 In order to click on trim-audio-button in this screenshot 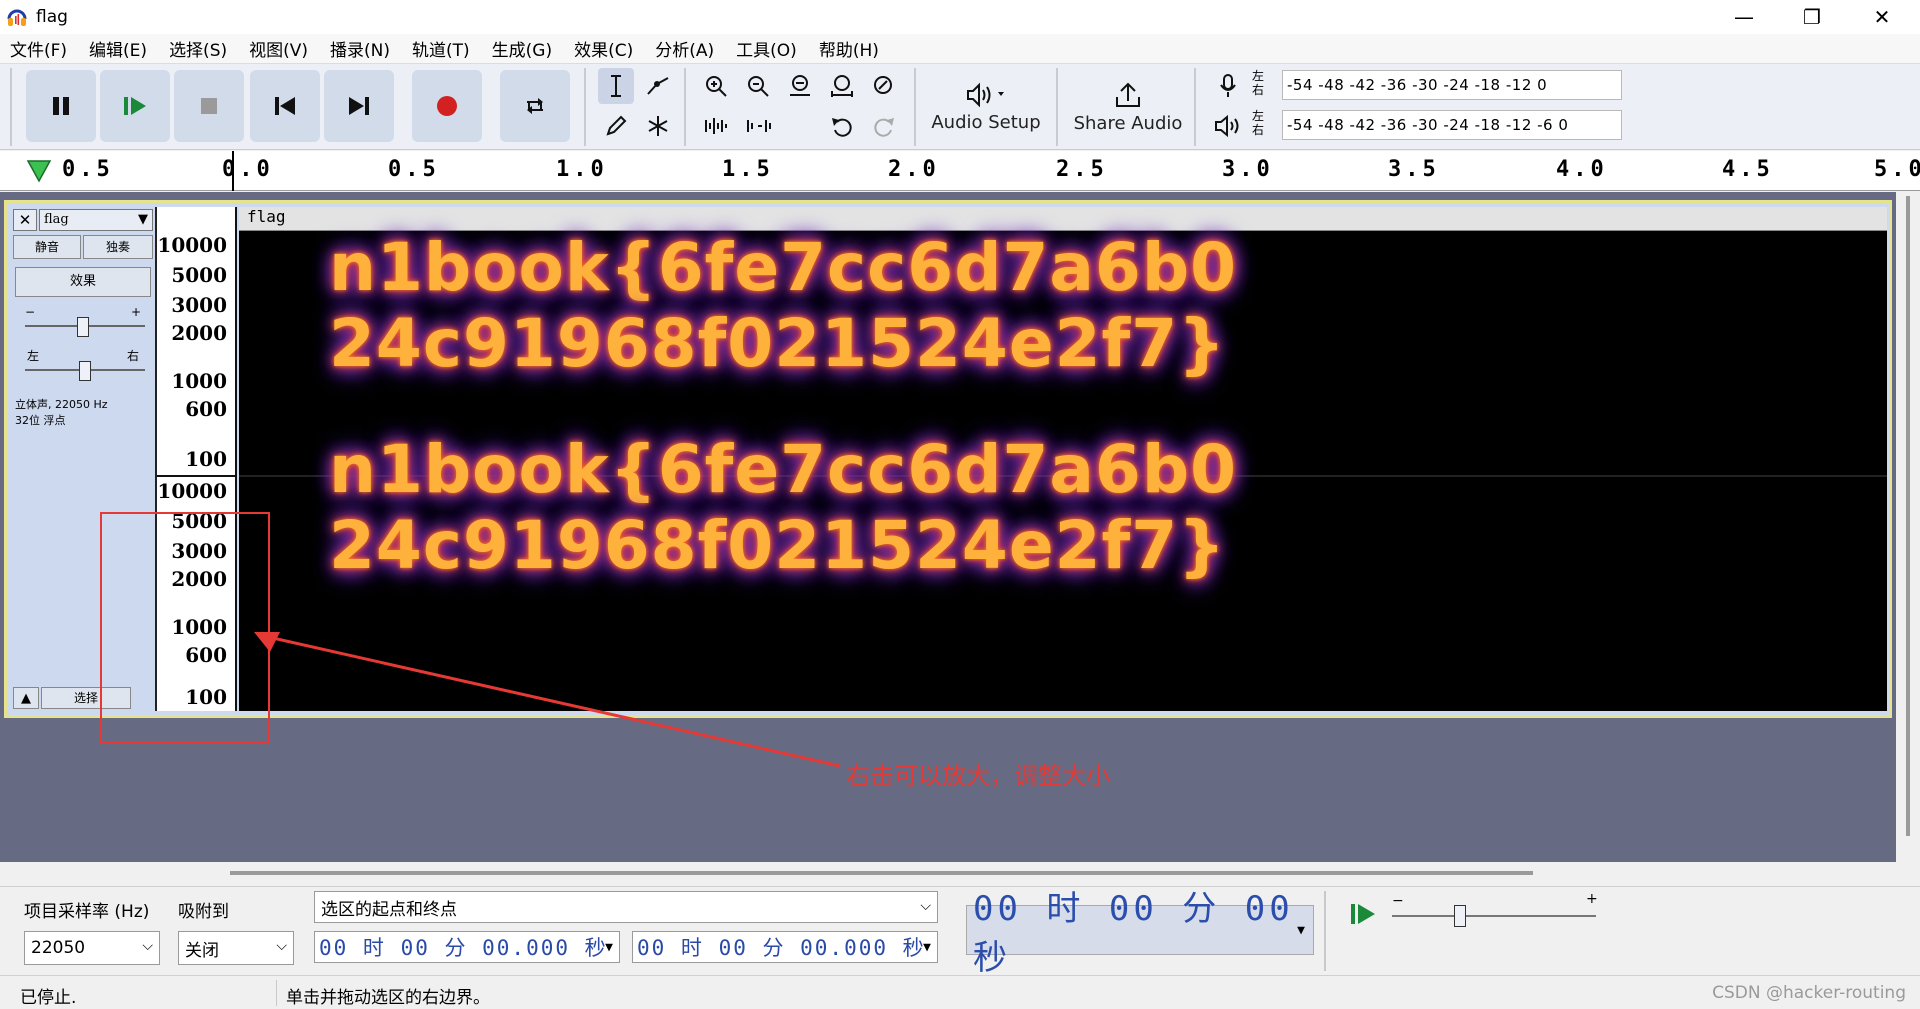, I will do `click(716, 126)`.